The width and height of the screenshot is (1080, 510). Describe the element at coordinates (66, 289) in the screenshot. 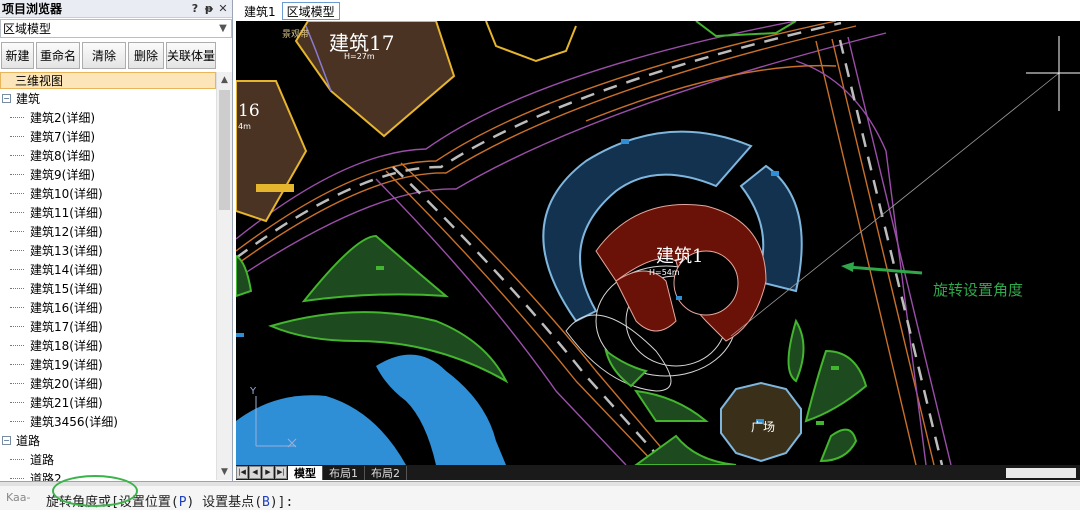

I see `tree-item-label: 建筑15(详细)` at that location.